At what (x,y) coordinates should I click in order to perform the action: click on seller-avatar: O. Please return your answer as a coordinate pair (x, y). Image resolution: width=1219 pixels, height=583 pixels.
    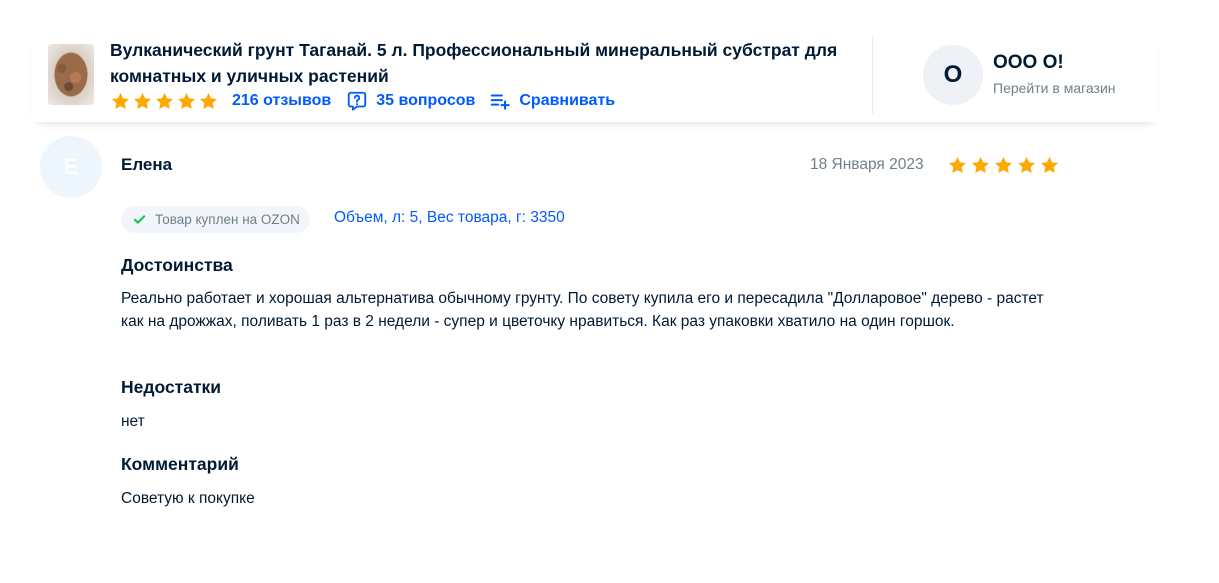
    Looking at the image, I should click on (953, 75).